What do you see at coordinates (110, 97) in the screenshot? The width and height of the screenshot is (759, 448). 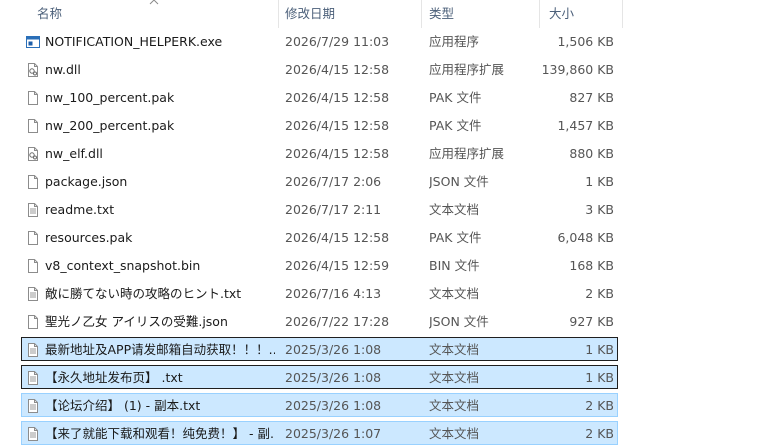 I see `file-name: nw_100_percent.pak` at bounding box center [110, 97].